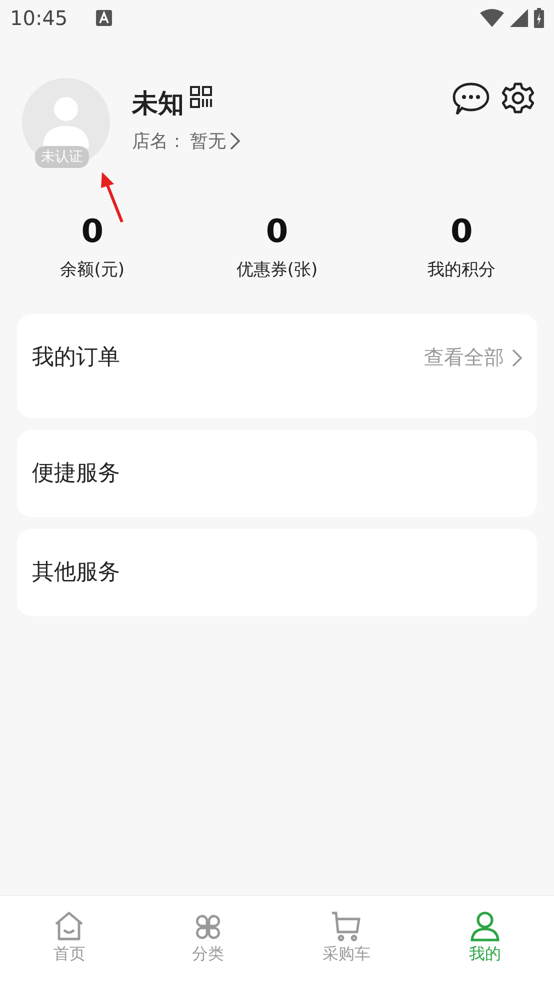 This screenshot has height=984, width=554. What do you see at coordinates (519, 18) in the screenshot?
I see `signal-icon` at bounding box center [519, 18].